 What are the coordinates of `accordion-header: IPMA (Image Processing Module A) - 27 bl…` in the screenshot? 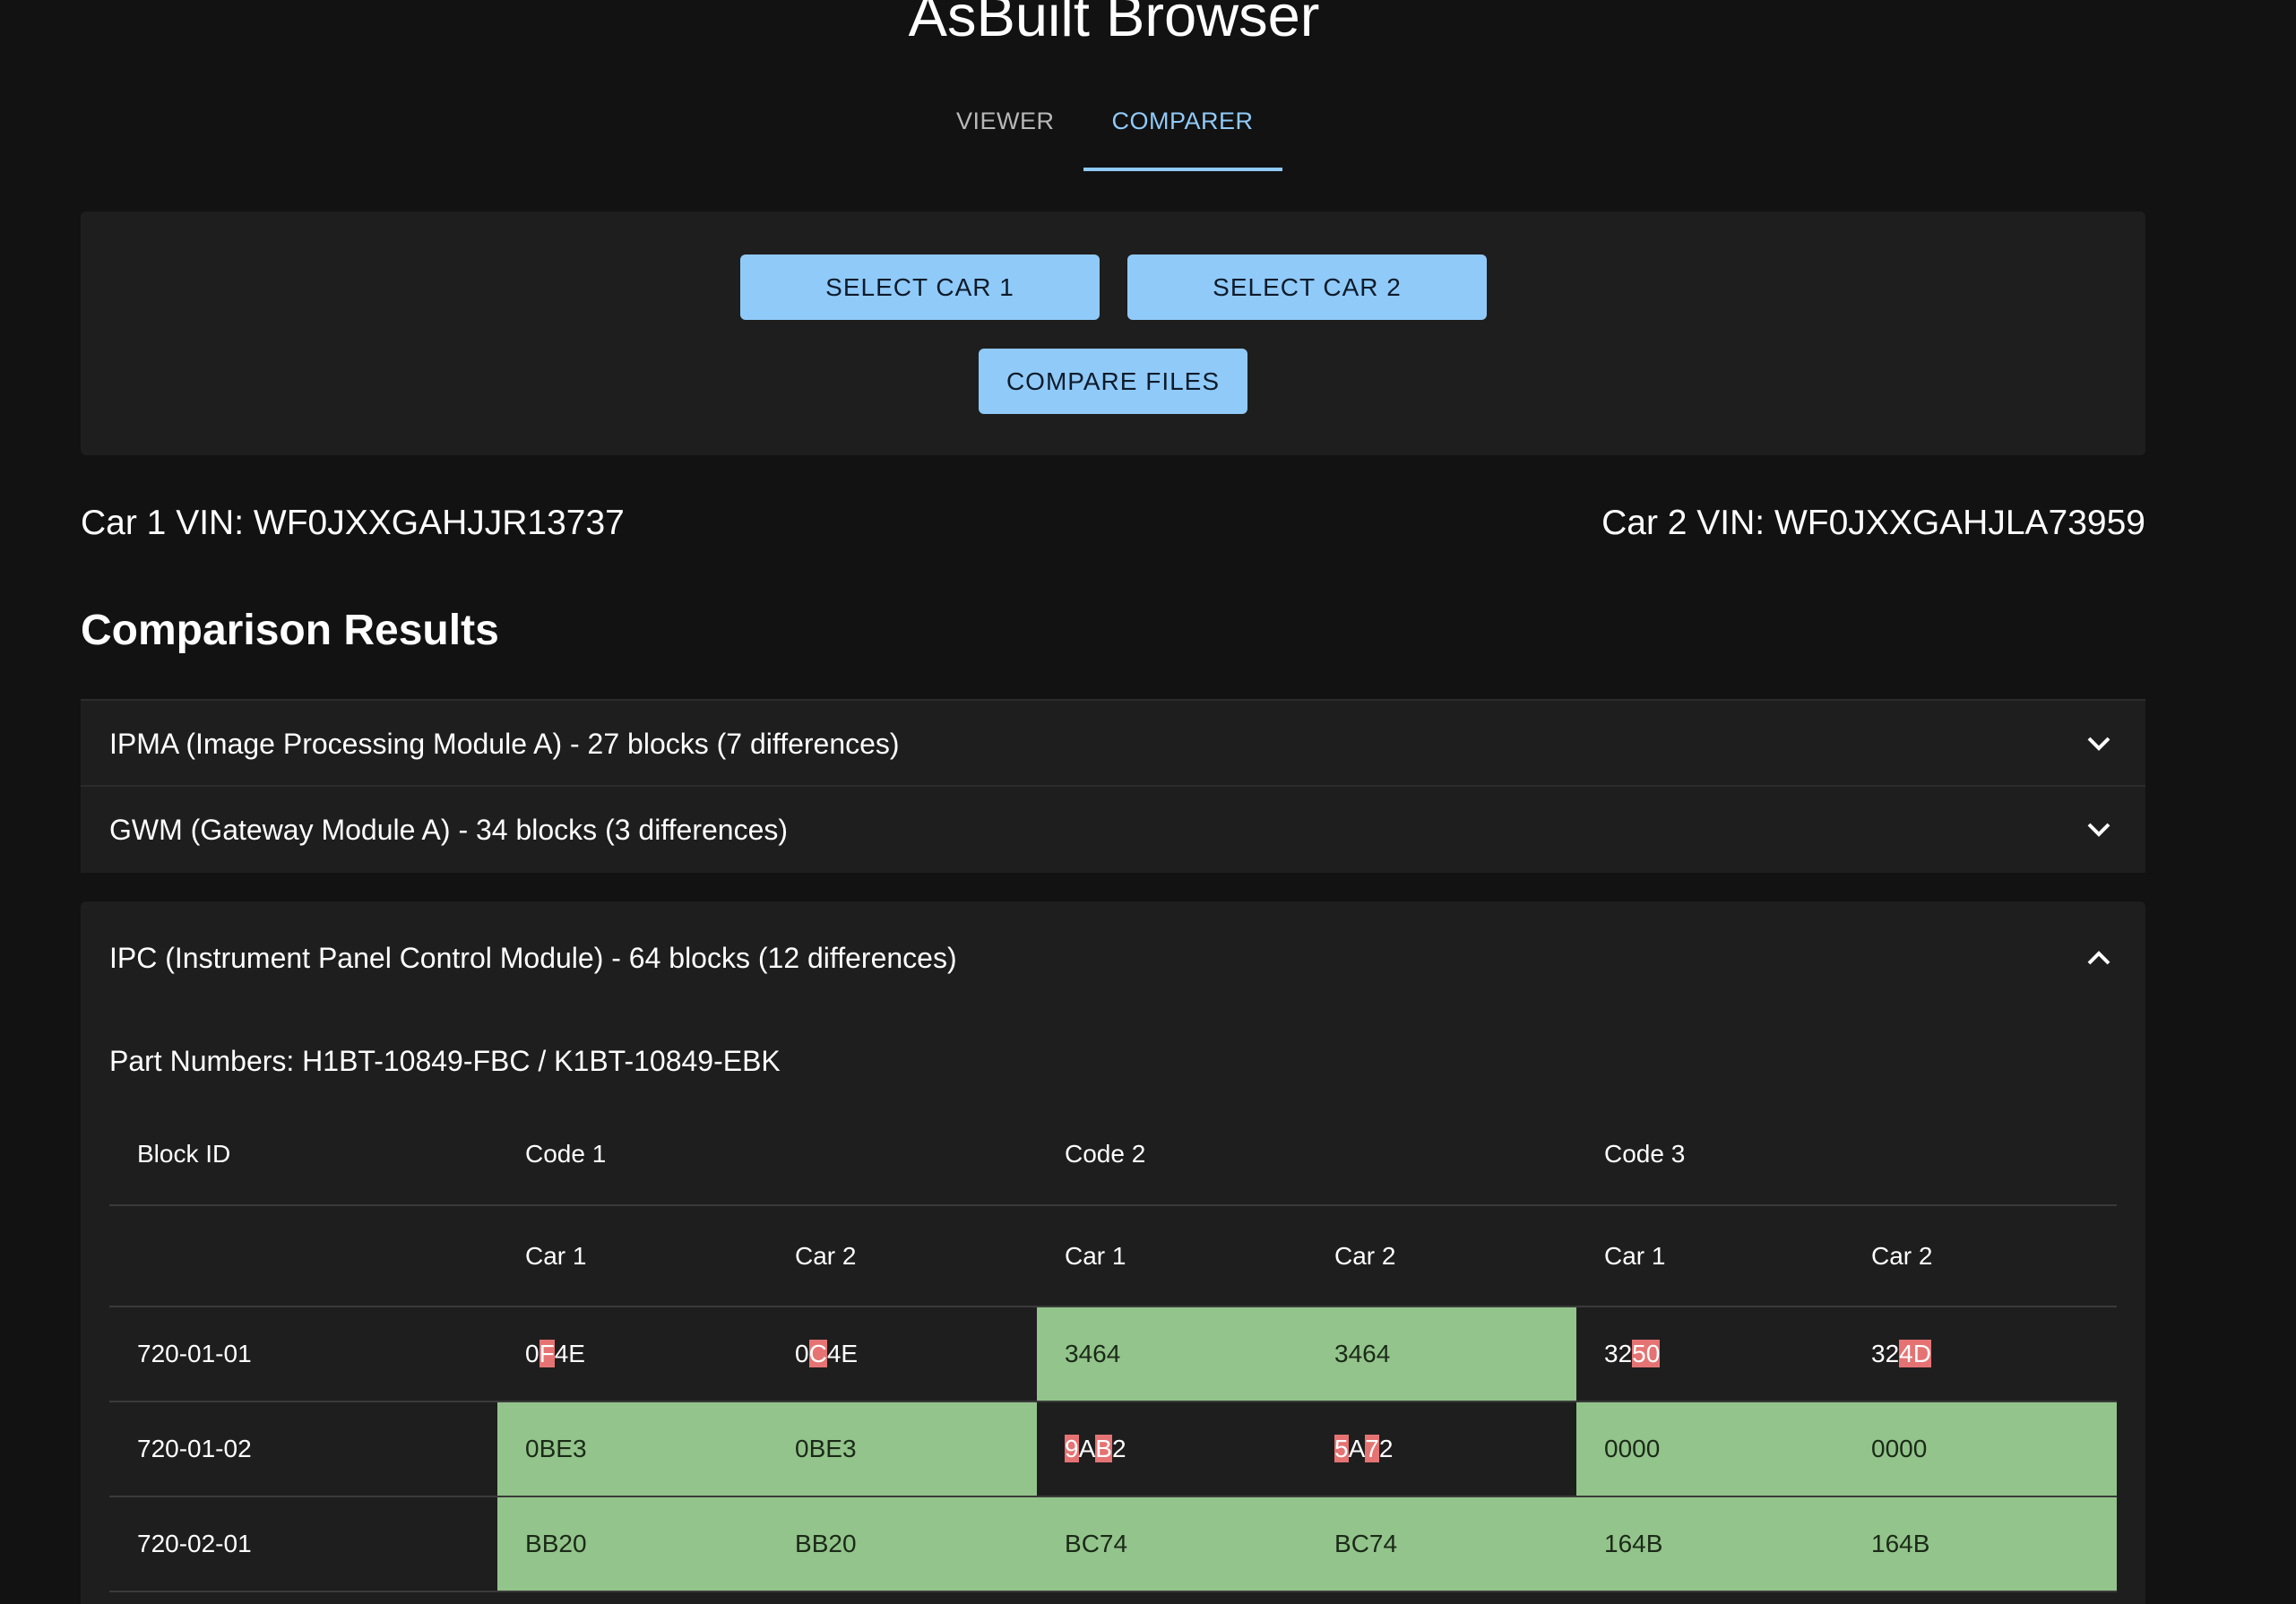 It's located at (1113, 744).